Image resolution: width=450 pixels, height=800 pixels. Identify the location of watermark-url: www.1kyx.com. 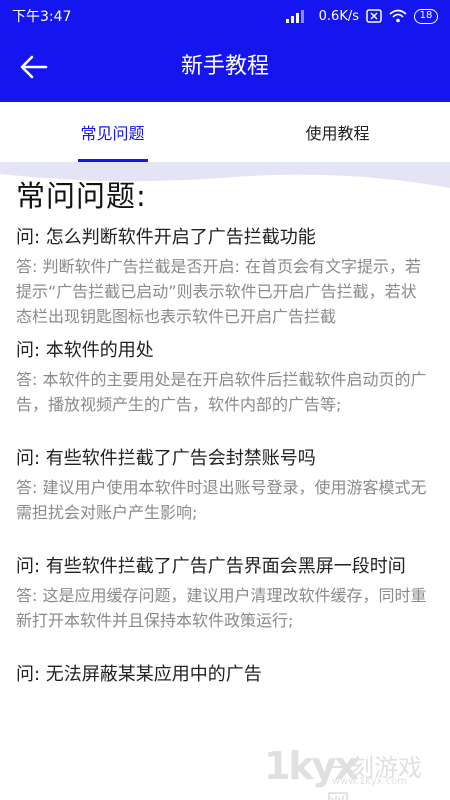
(369, 781).